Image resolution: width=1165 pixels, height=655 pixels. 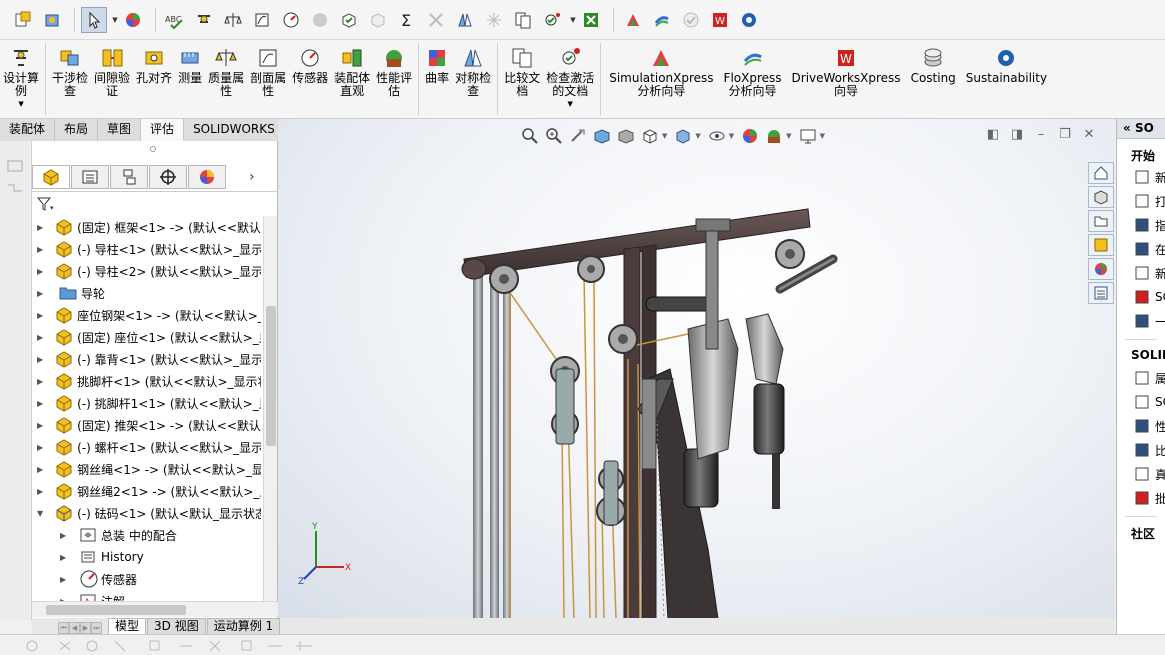 What do you see at coordinates (63, 628) in the screenshot?
I see `first-tab-icon: ⏮` at bounding box center [63, 628].